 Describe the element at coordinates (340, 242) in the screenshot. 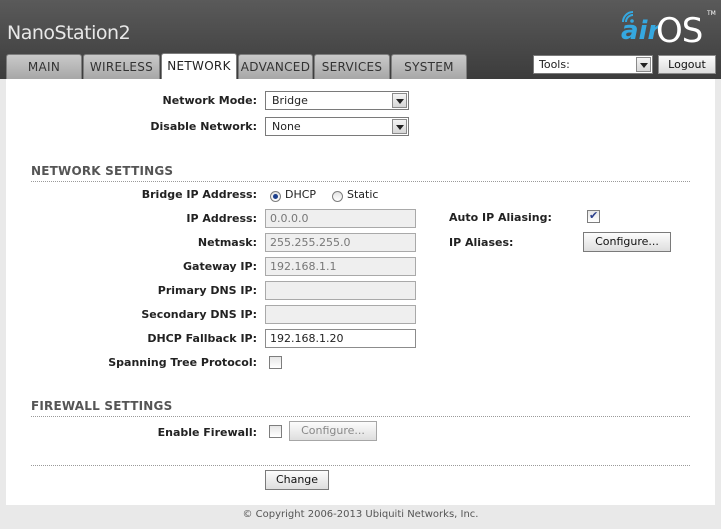

I see `netmask-field: 255.255.255.0` at that location.